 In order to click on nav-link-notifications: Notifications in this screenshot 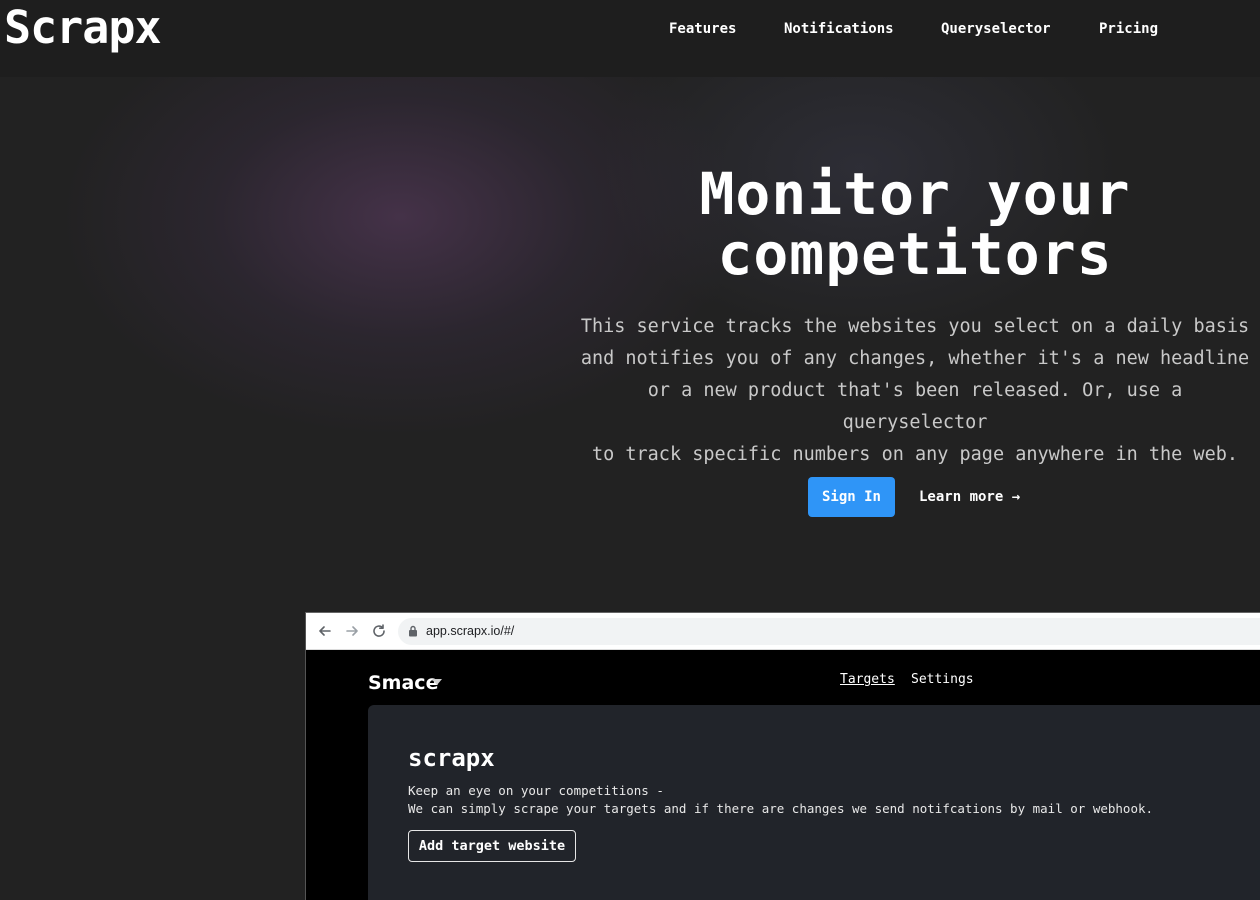, I will do `click(839, 29)`.